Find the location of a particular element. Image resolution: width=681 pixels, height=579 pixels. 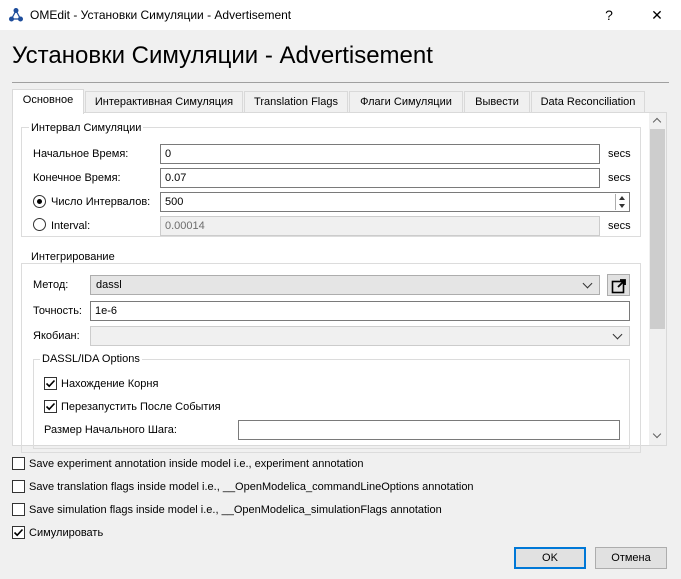

help-icon: ? is located at coordinates (609, 15).